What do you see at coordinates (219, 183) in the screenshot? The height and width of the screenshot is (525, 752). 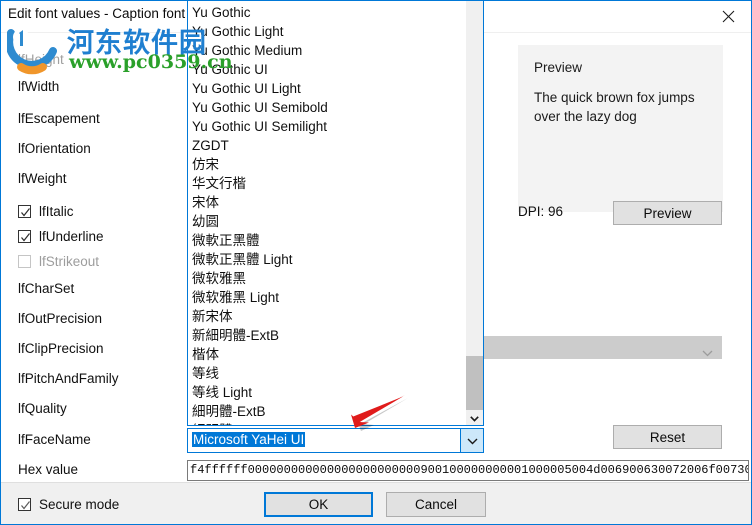 I see `list-item: 华文行楷` at bounding box center [219, 183].